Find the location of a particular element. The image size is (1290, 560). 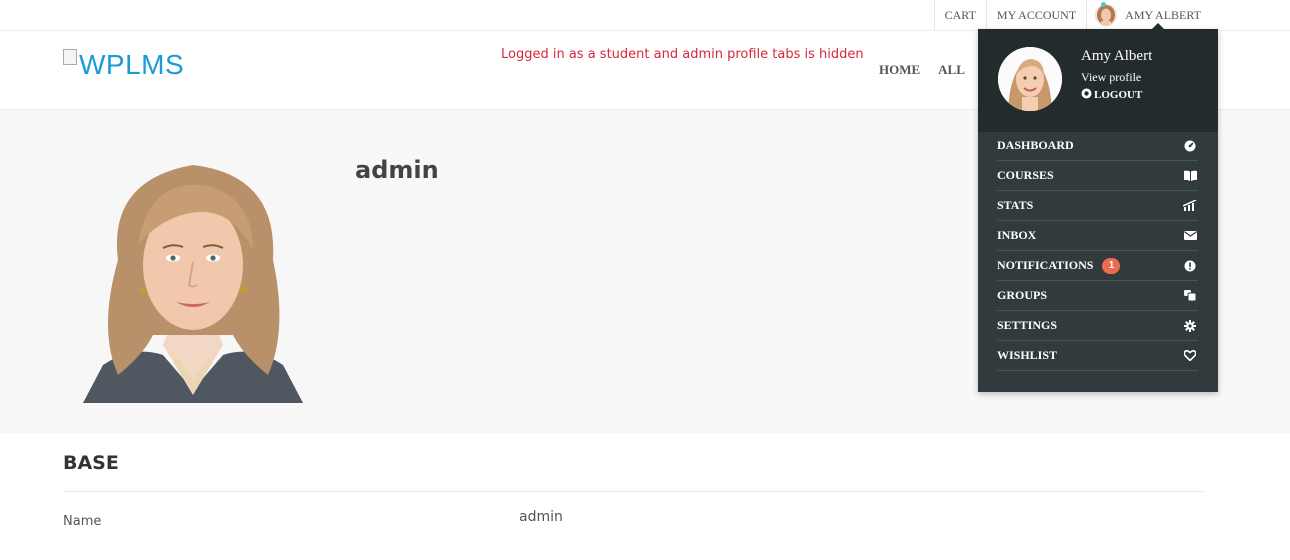

menu-item-label: COURSES is located at coordinates (1025, 175).